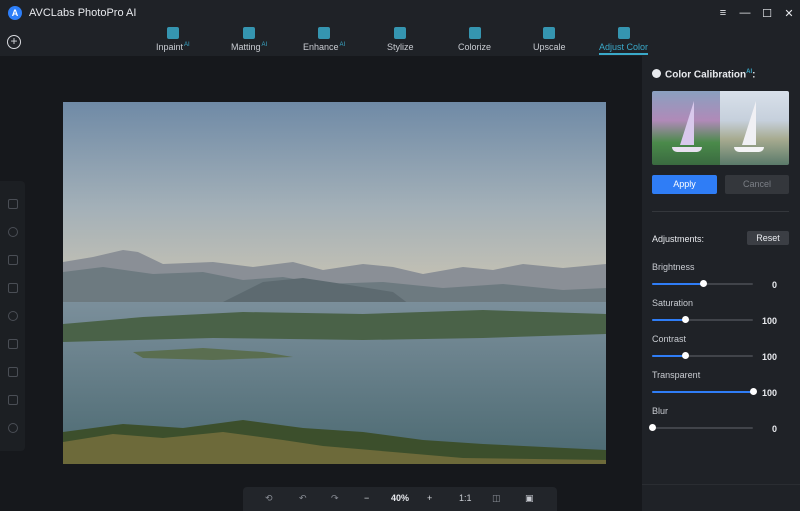 The width and height of the screenshot is (800, 511). What do you see at coordinates (13, 204) in the screenshot?
I see `image-tool-icon` at bounding box center [13, 204].